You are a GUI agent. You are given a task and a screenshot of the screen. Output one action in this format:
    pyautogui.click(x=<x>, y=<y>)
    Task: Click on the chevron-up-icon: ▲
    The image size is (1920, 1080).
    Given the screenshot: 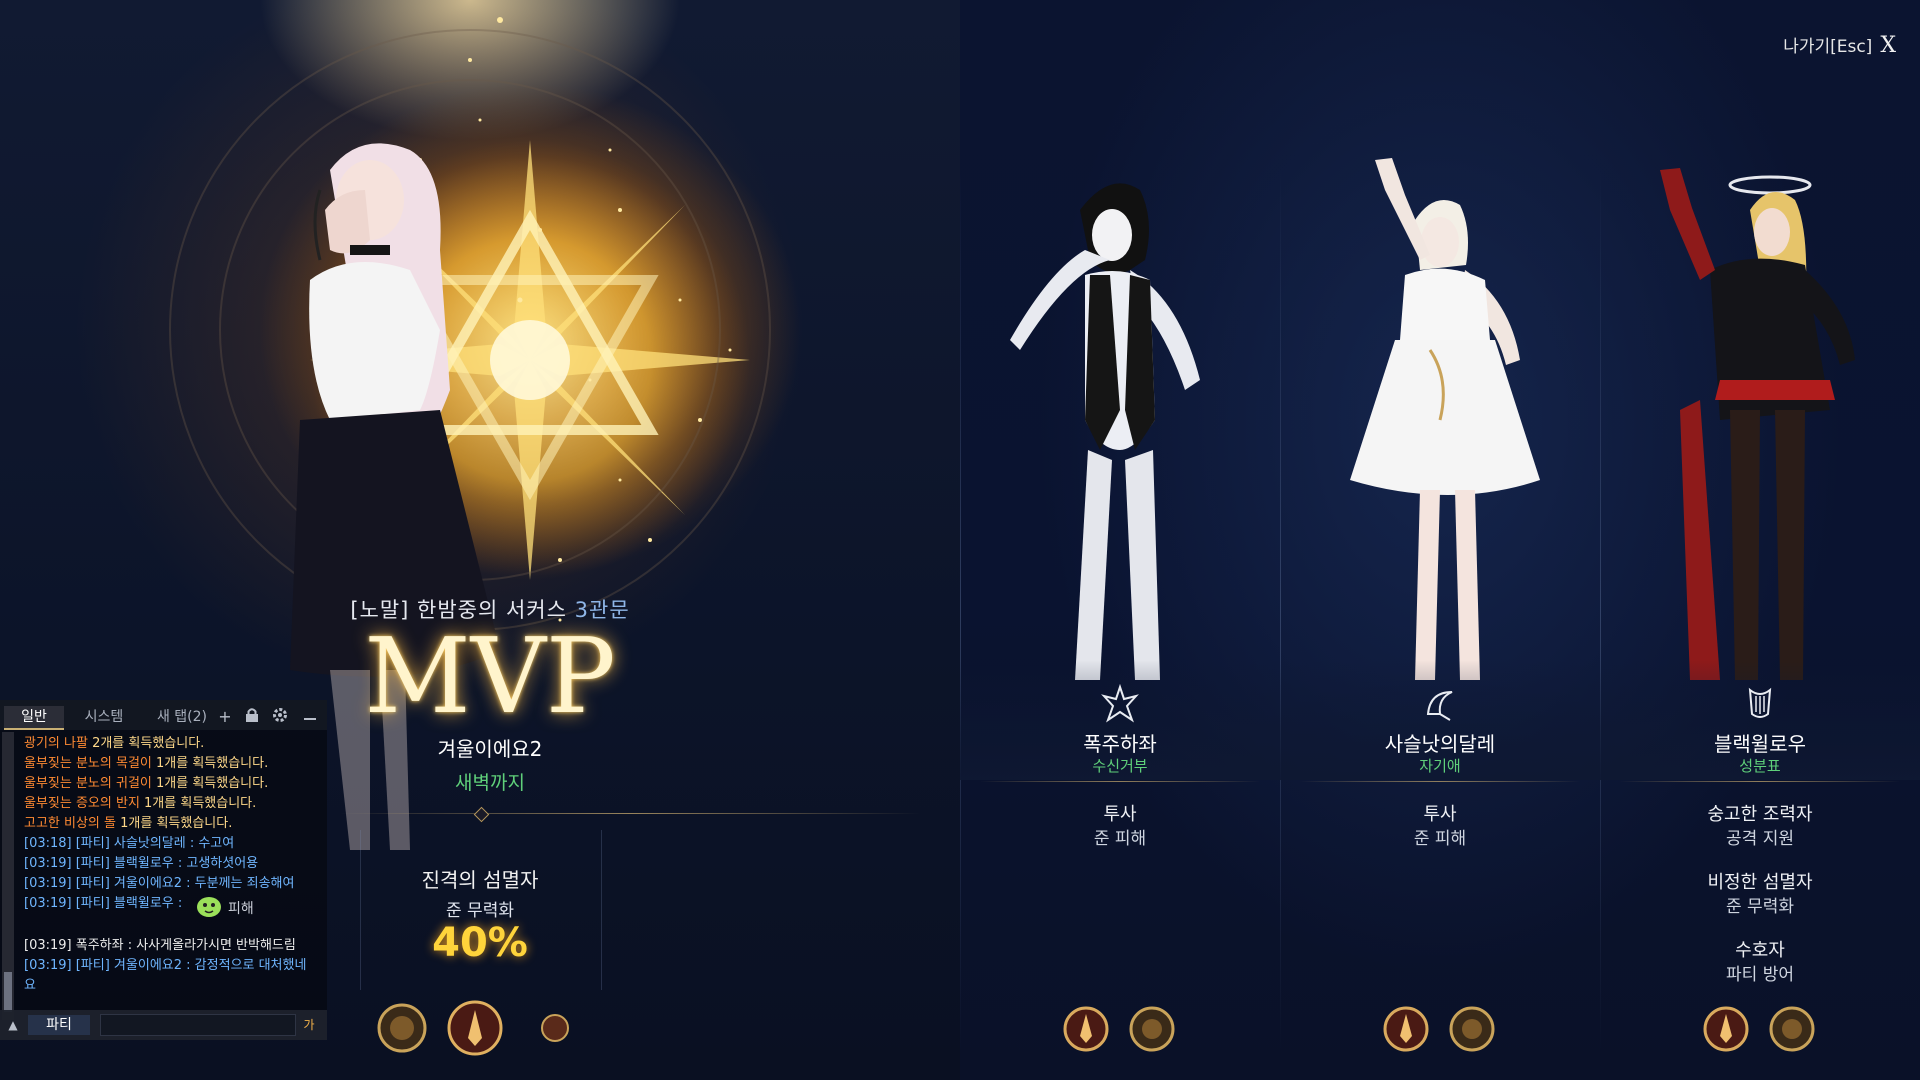 What is the action you would take?
    pyautogui.click(x=13, y=1025)
    